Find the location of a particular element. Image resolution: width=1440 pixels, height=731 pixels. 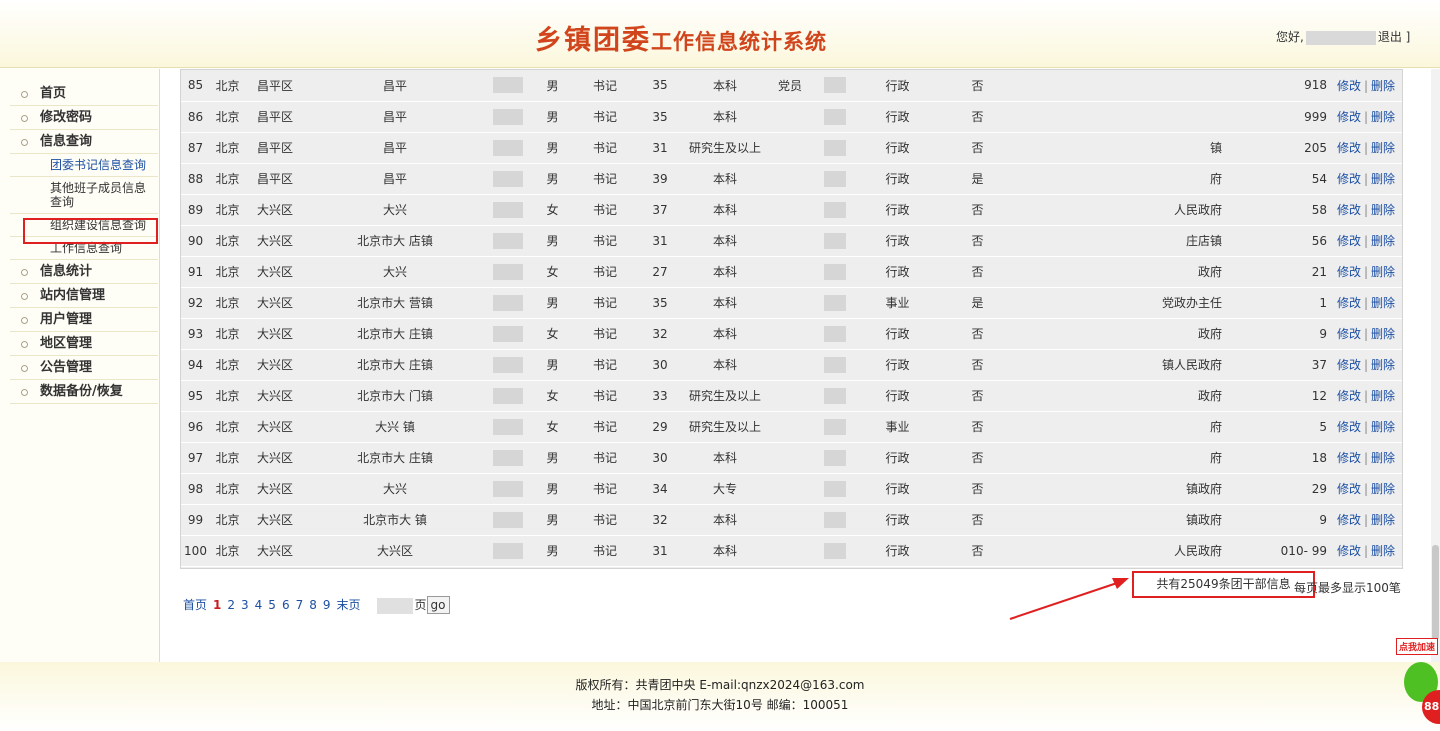

pager-page-link: 4 is located at coordinates (259, 605).